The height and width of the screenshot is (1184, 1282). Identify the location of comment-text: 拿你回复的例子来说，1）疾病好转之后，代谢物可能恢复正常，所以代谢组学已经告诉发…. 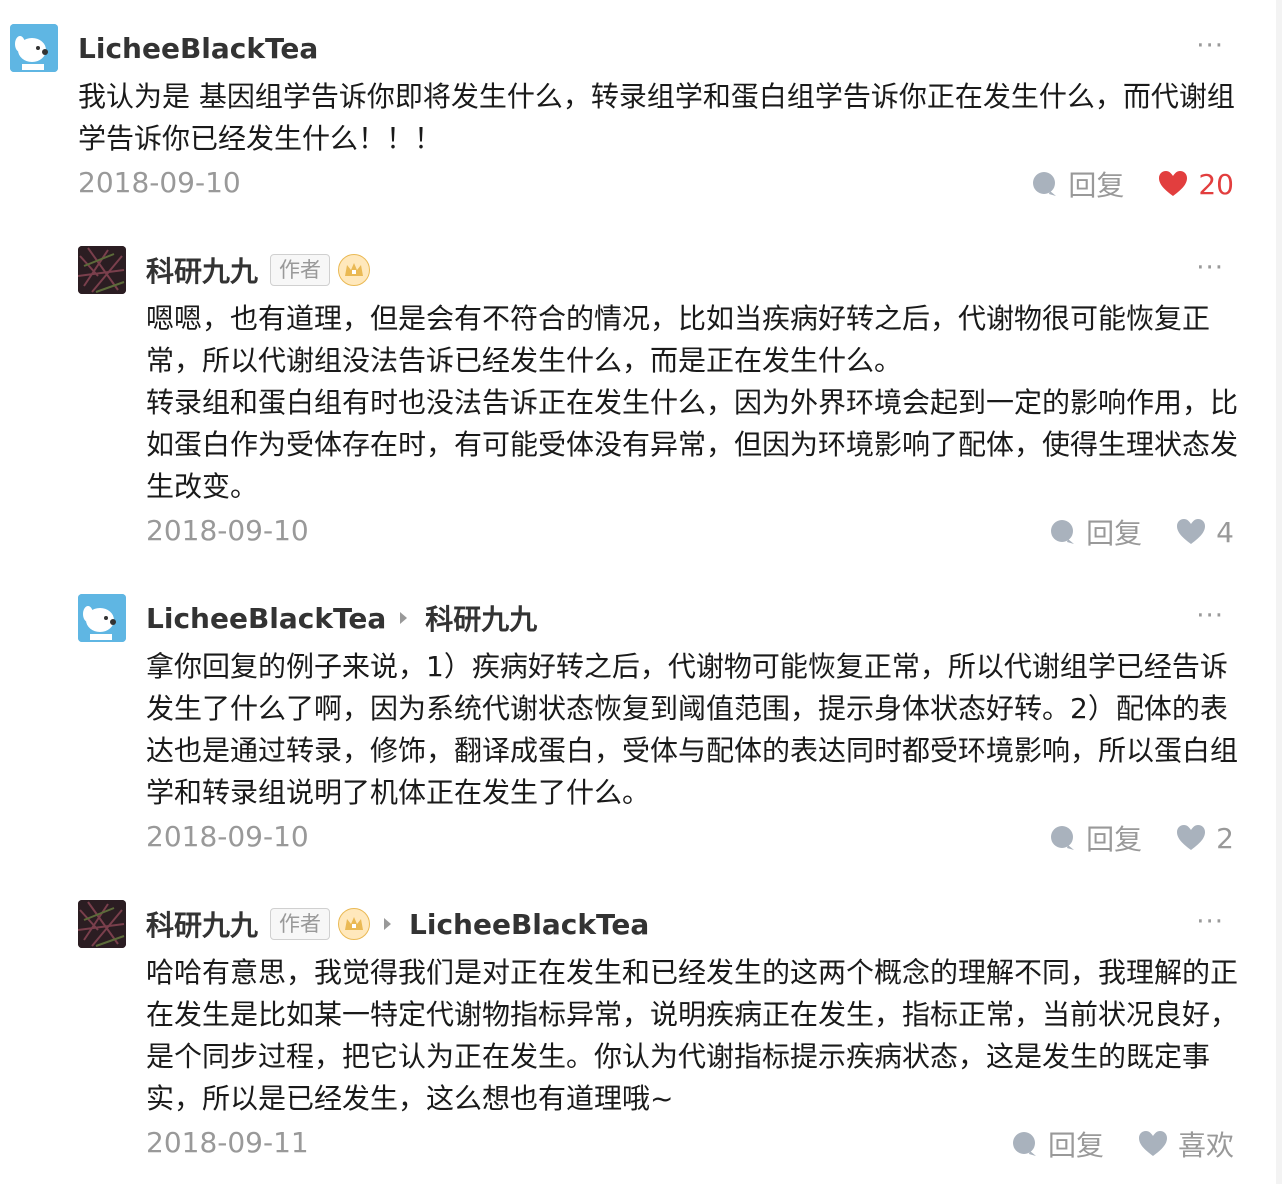
(692, 729).